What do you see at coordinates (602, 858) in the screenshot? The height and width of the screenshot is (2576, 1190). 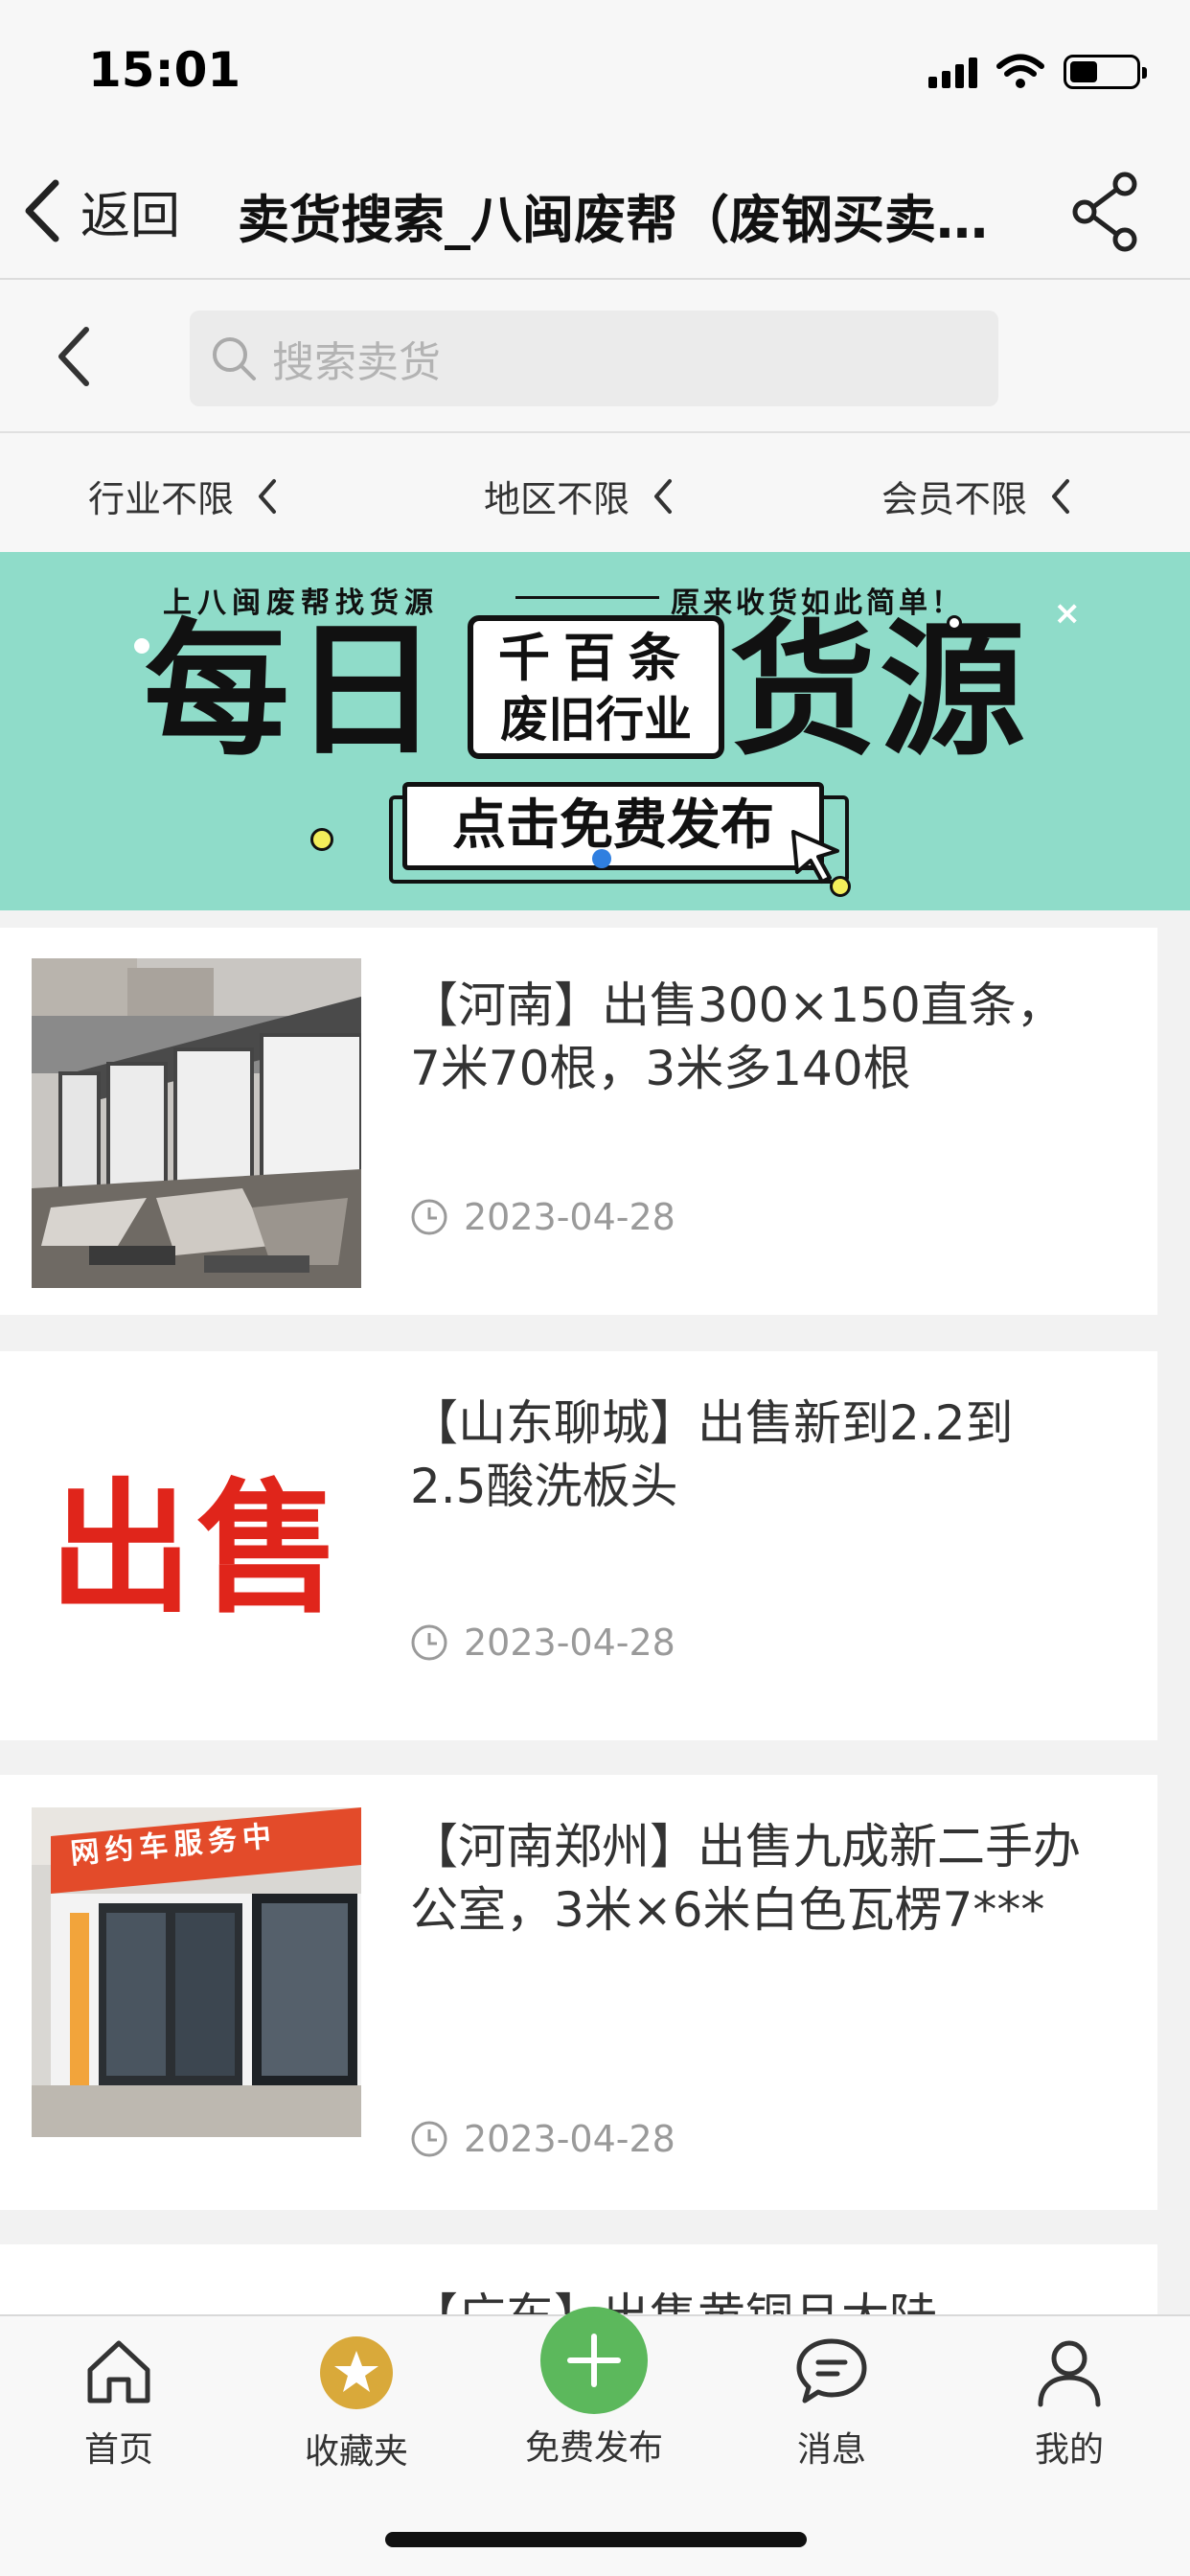 I see `carousel-indicator` at bounding box center [602, 858].